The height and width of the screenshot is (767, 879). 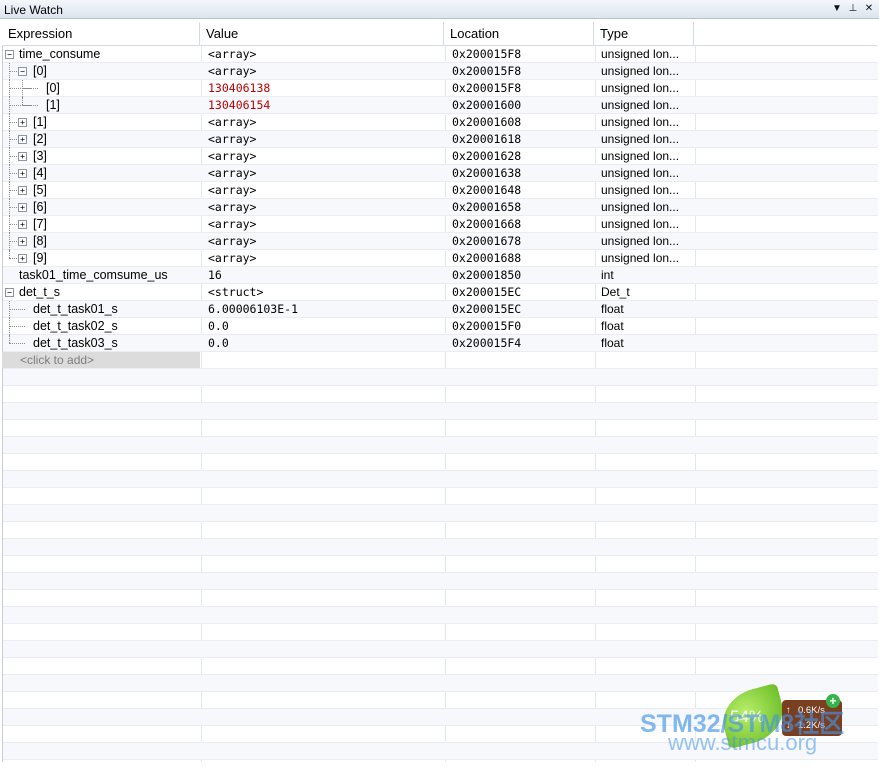 What do you see at coordinates (487, 54) in the screenshot?
I see `location-cell: 0x200015F8` at bounding box center [487, 54].